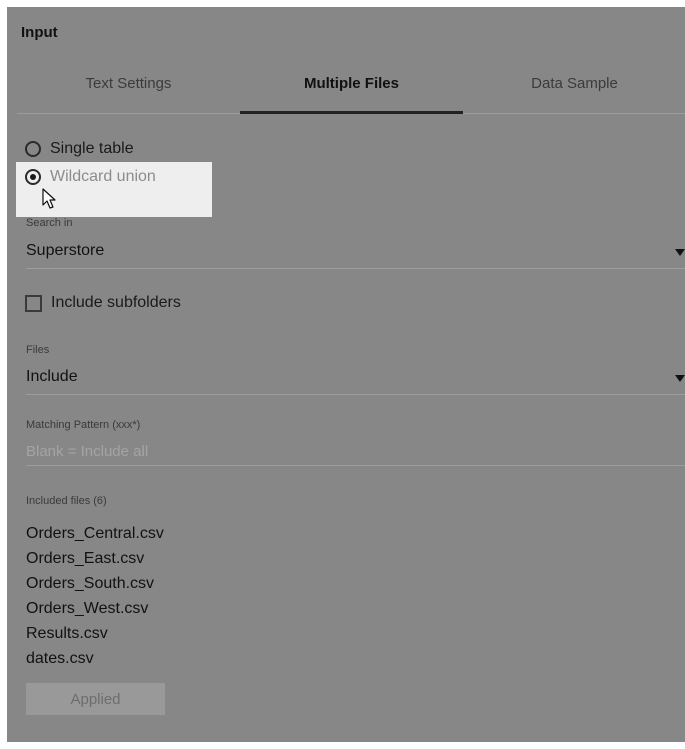 The height and width of the screenshot is (749, 685). I want to click on search-in-label: Search in, so click(49, 223).